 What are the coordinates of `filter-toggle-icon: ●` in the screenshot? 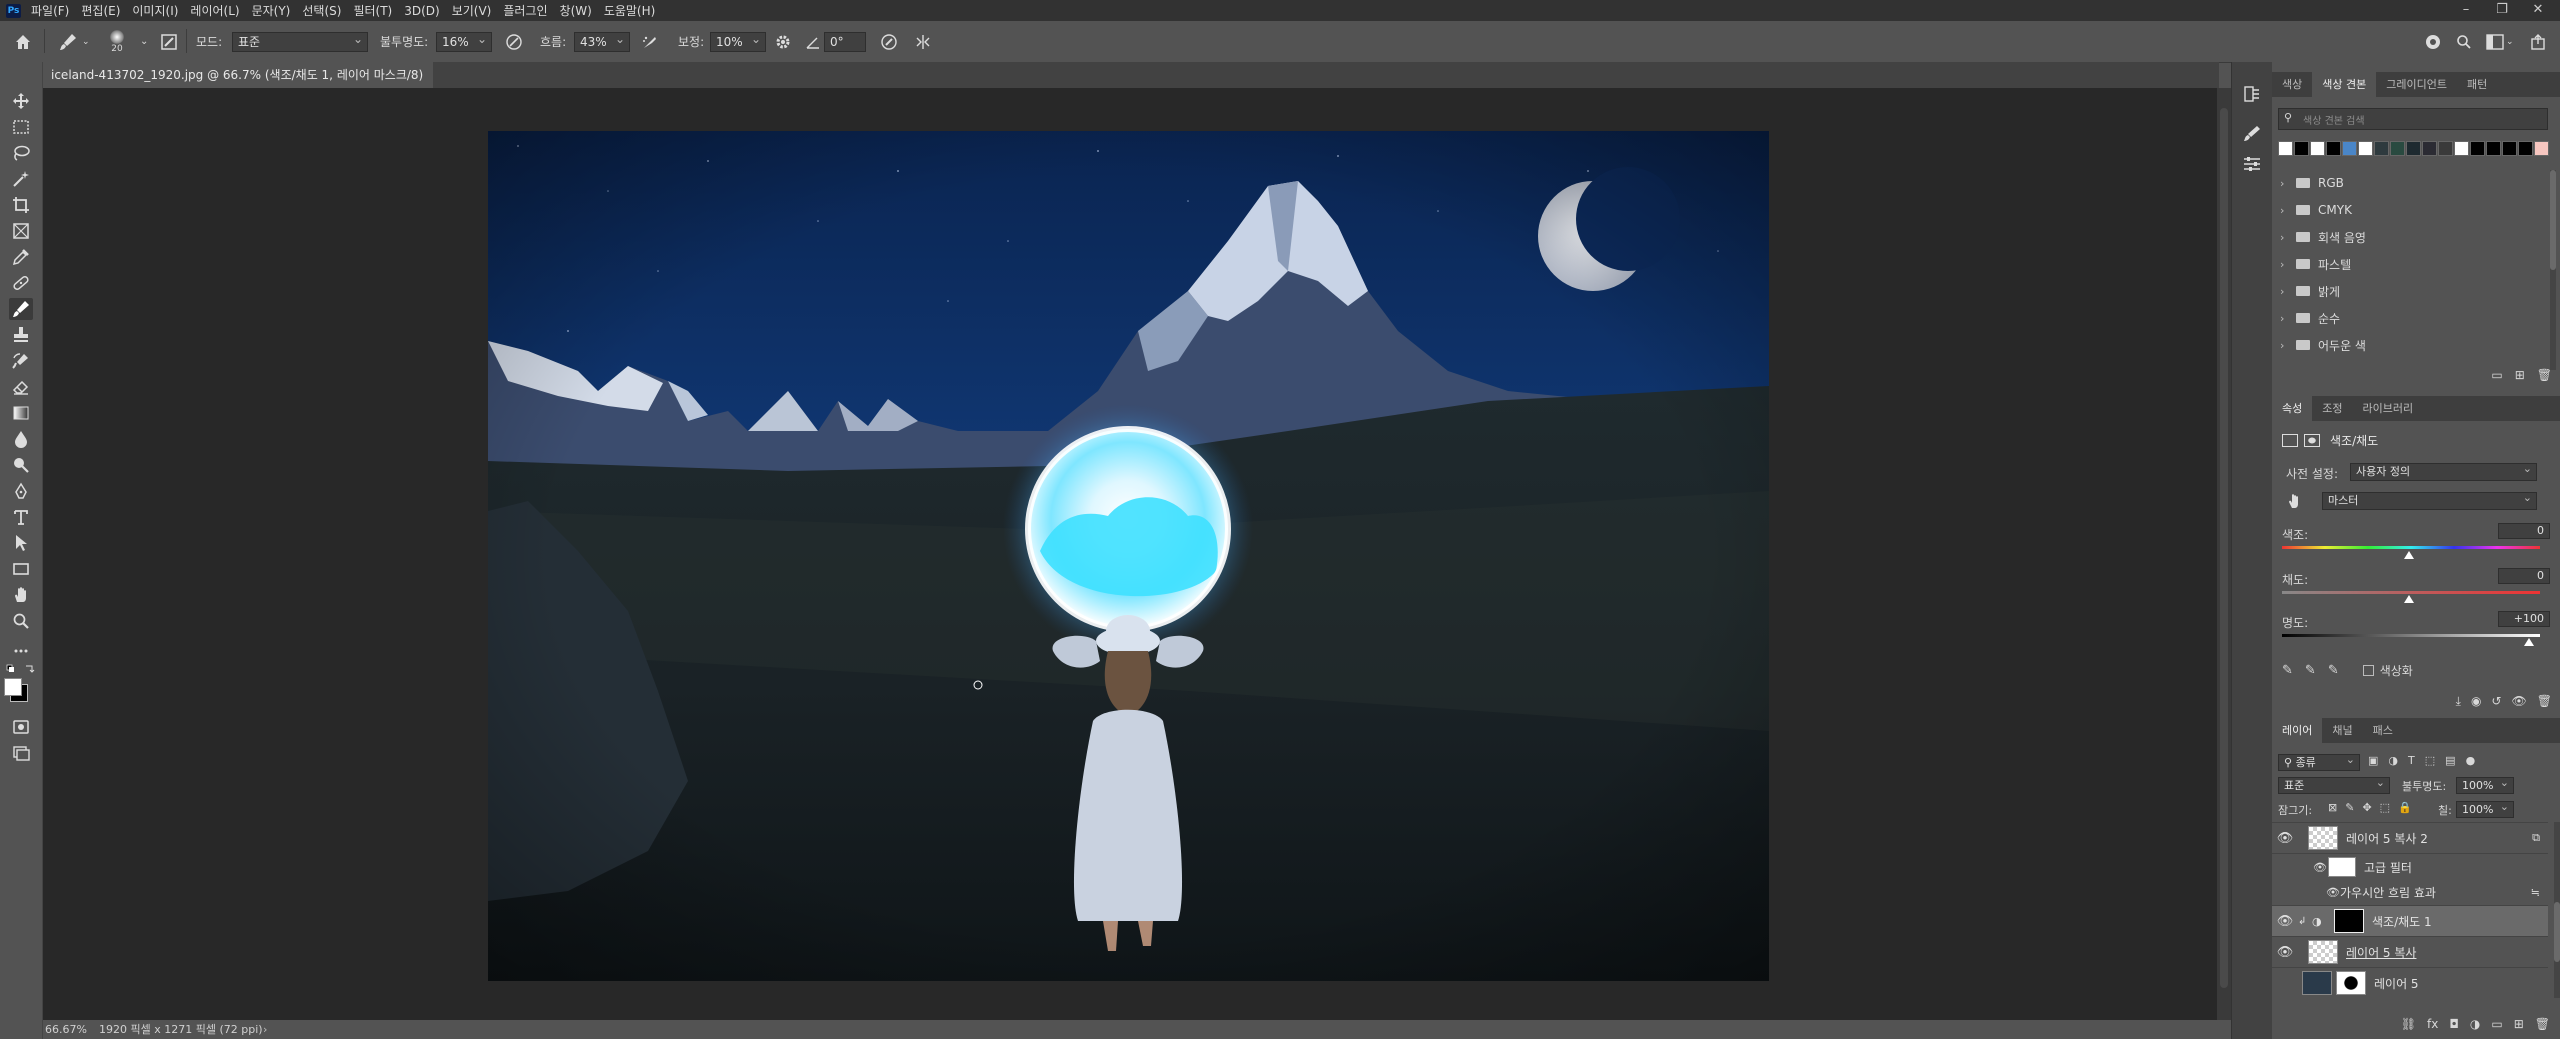 It's located at (2471, 760).